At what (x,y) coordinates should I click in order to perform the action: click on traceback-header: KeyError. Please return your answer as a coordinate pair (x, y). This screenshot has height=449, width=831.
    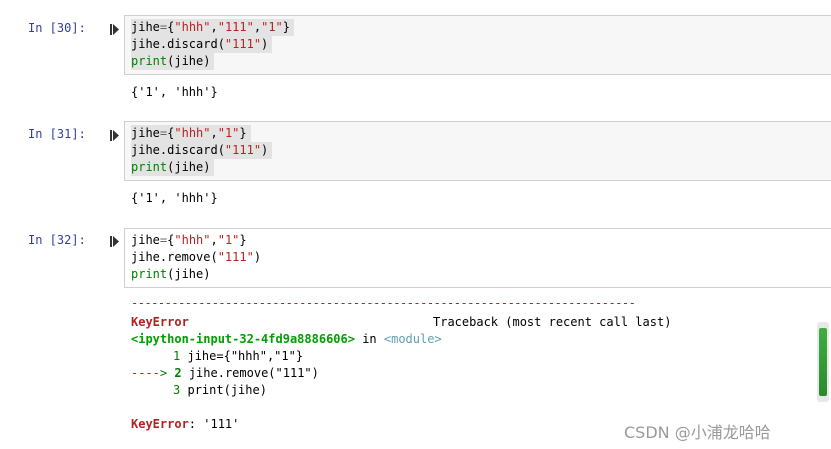
    Looking at the image, I should click on (160, 322).